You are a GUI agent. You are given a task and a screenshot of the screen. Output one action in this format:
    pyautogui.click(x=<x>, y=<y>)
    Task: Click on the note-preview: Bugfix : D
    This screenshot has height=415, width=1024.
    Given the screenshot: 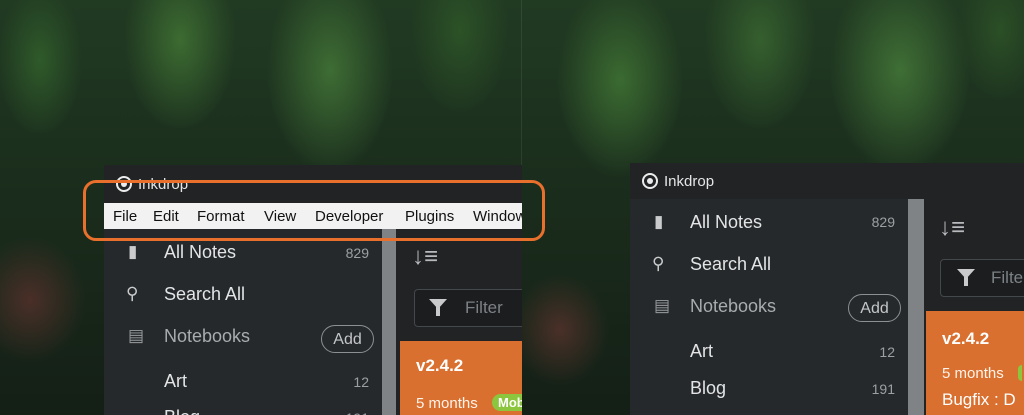 What is the action you would take?
    pyautogui.click(x=979, y=399)
    